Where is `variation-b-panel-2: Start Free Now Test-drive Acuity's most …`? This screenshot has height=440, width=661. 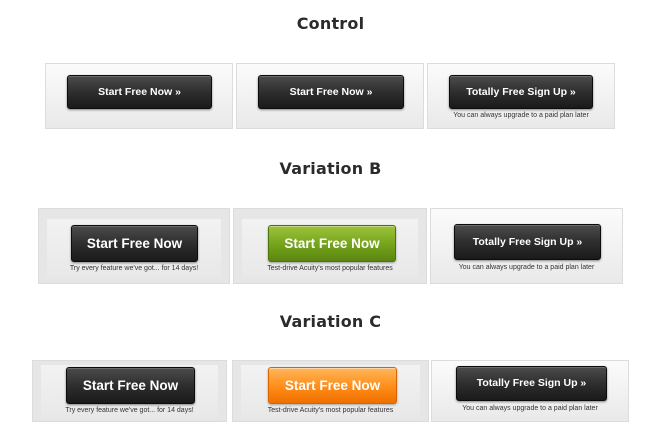
variation-b-panel-2: Start Free Now Test-drive Acuity's most … is located at coordinates (330, 246).